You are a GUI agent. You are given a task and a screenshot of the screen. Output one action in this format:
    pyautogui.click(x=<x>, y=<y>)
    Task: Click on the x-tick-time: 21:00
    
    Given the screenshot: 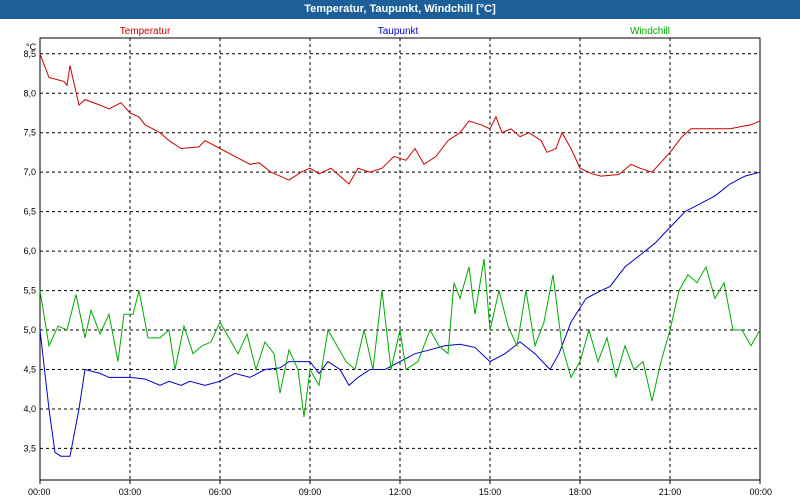 What is the action you would take?
    pyautogui.click(x=670, y=492)
    